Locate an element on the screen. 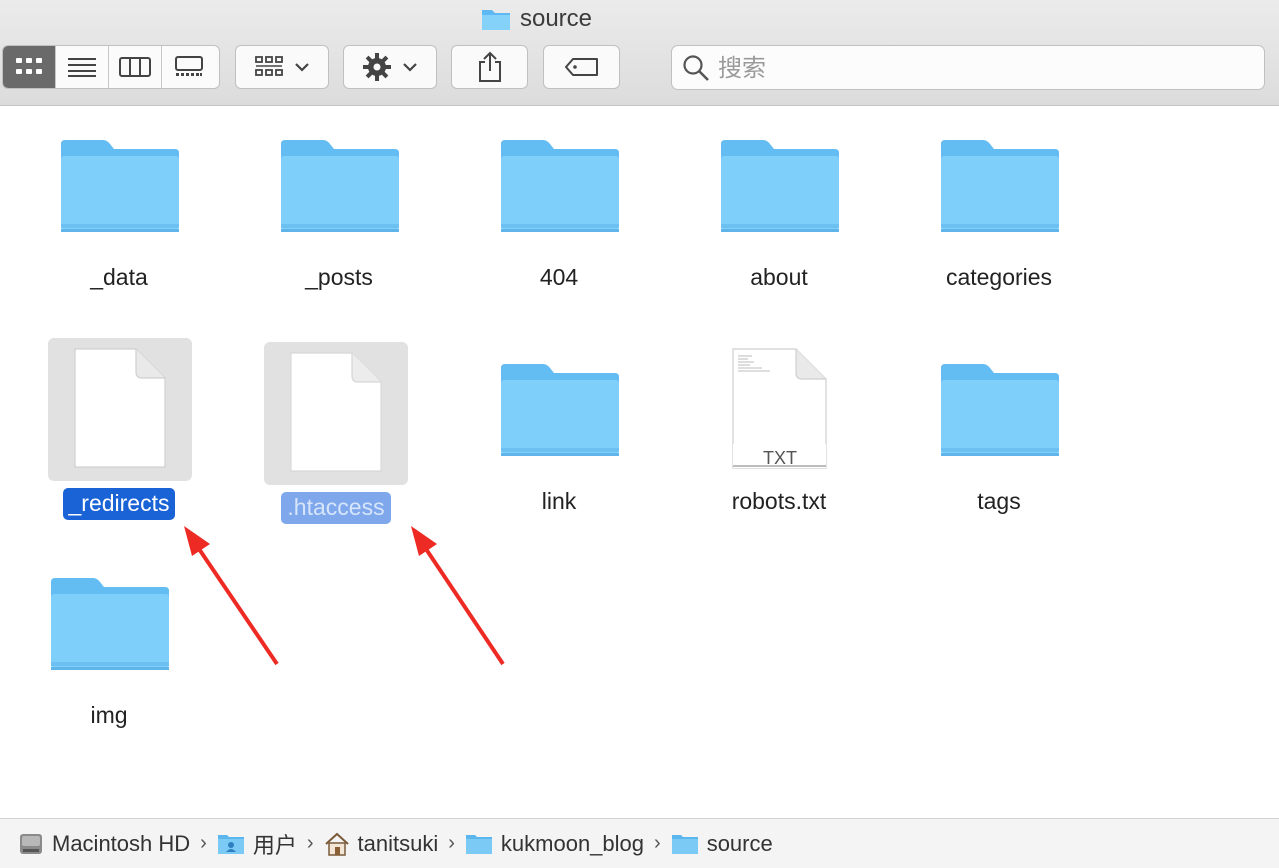  window-title: source is located at coordinates (536, 19).